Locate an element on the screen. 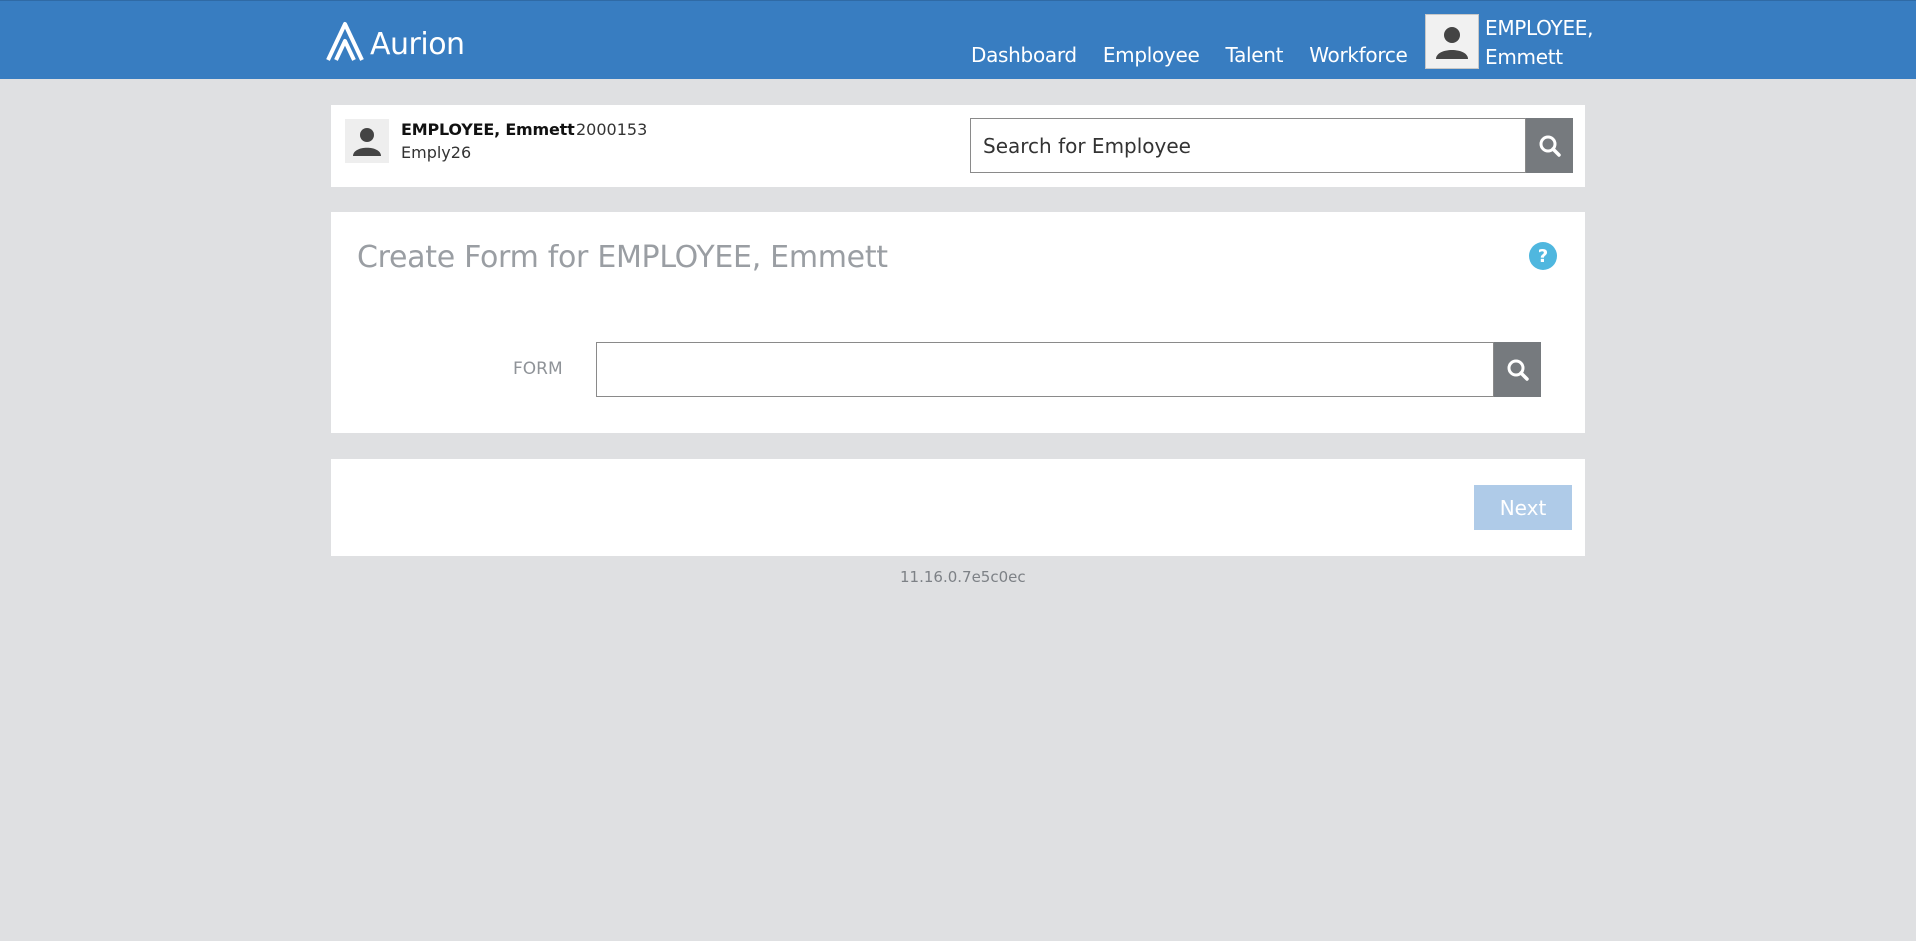 The image size is (1916, 941). employee-panel: EMPLOYEE, Emmett 2000153 Emply26 is located at coordinates (958, 146).